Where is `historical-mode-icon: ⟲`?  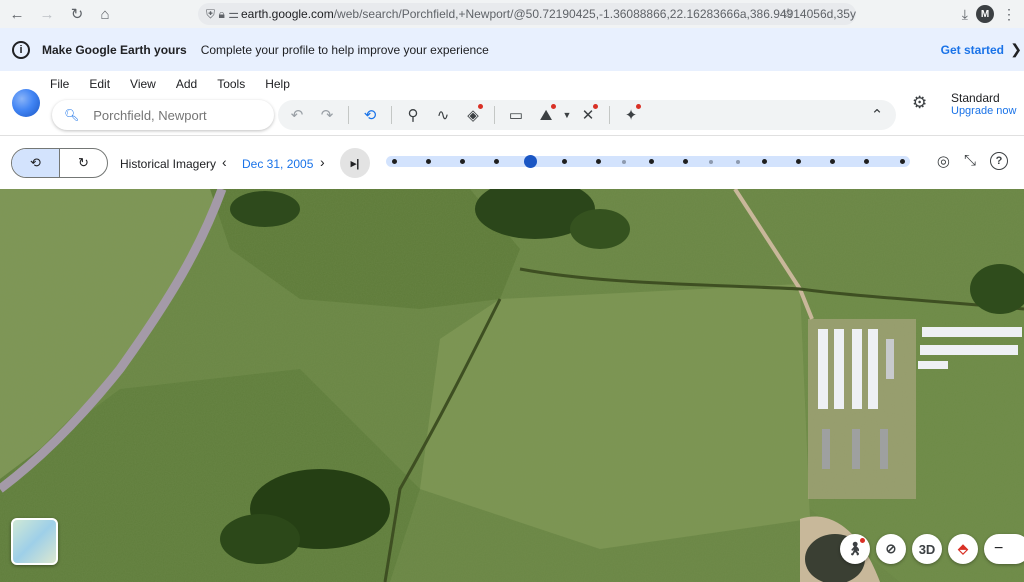
historical-mode-icon: ⟲ is located at coordinates (36, 163).